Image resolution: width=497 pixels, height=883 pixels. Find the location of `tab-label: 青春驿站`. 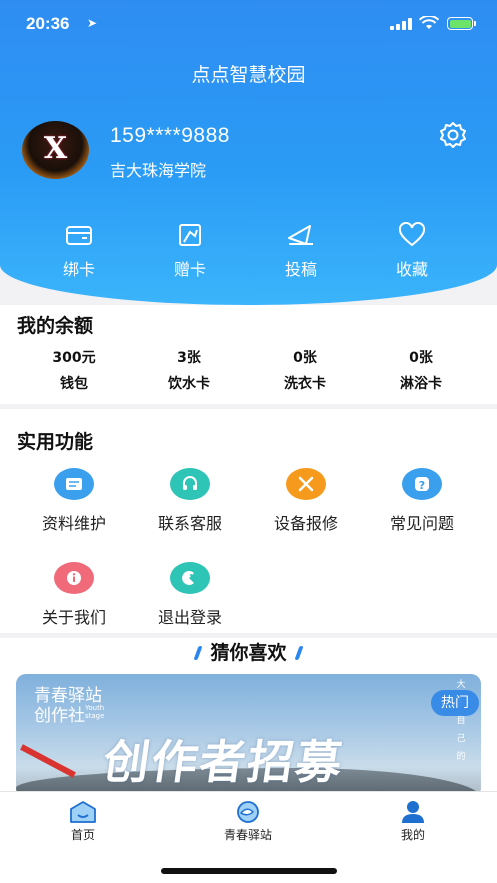

tab-label: 青春驿站 is located at coordinates (247, 835).